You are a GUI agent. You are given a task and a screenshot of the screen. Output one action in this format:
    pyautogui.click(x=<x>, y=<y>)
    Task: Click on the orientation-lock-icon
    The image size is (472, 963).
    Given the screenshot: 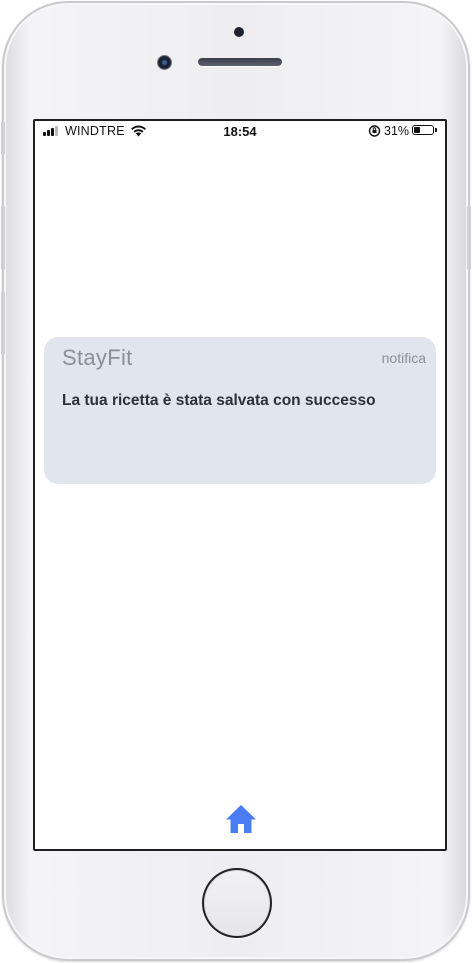 What is the action you would take?
    pyautogui.click(x=374, y=131)
    